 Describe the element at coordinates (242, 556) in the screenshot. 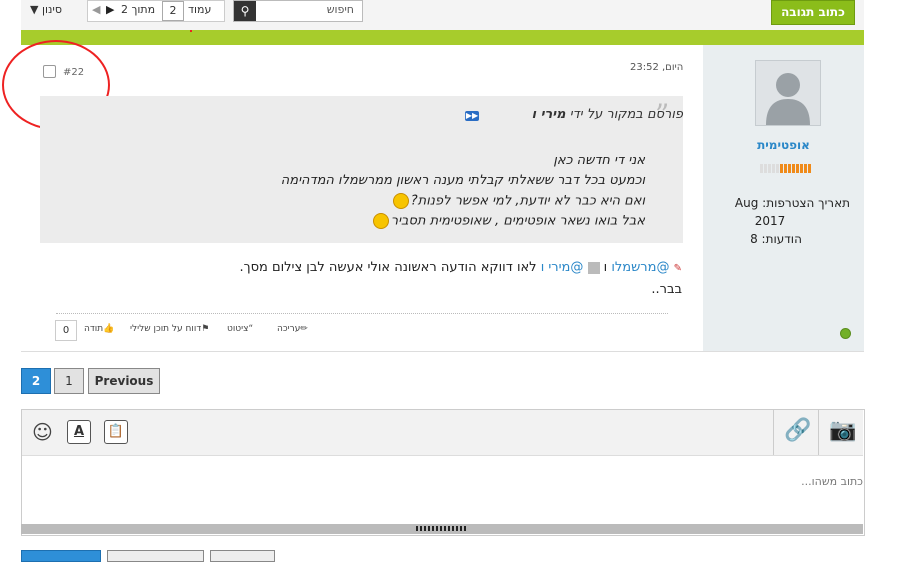

I see `advanced-button` at that location.